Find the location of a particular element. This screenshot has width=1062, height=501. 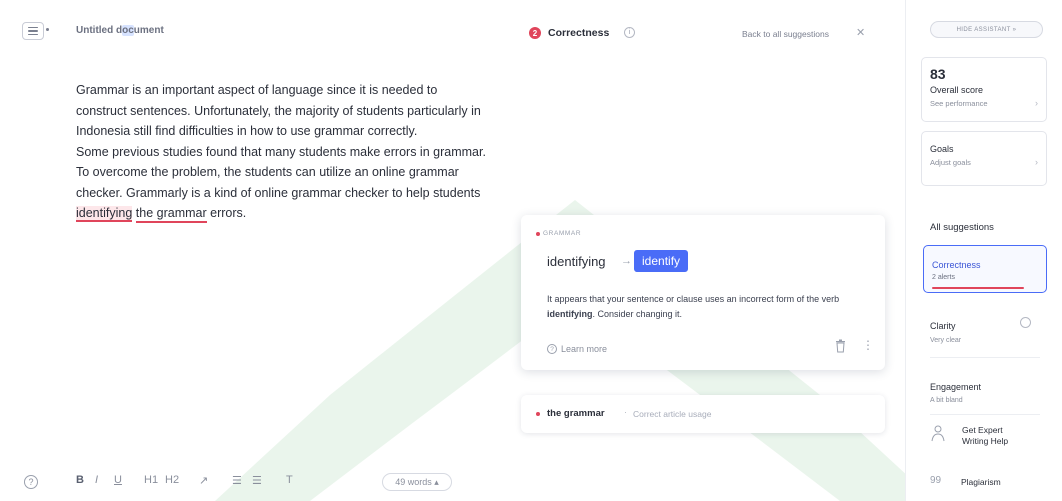

clarity-label: Clarity is located at coordinates (943, 326).